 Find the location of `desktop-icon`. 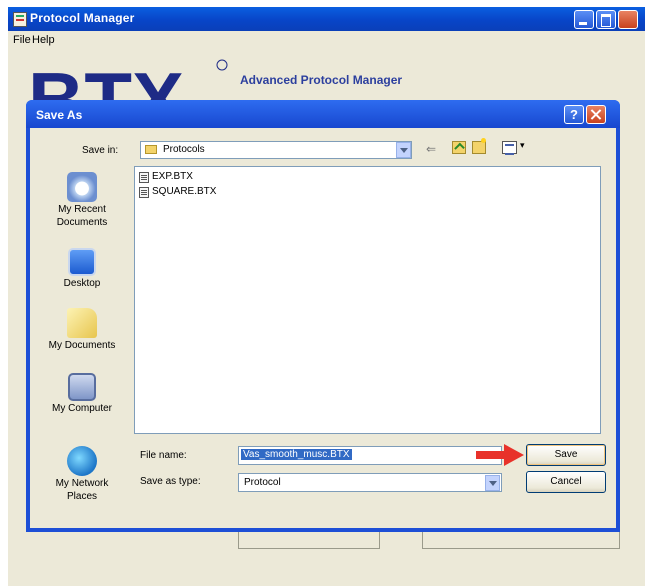

desktop-icon is located at coordinates (82, 262).